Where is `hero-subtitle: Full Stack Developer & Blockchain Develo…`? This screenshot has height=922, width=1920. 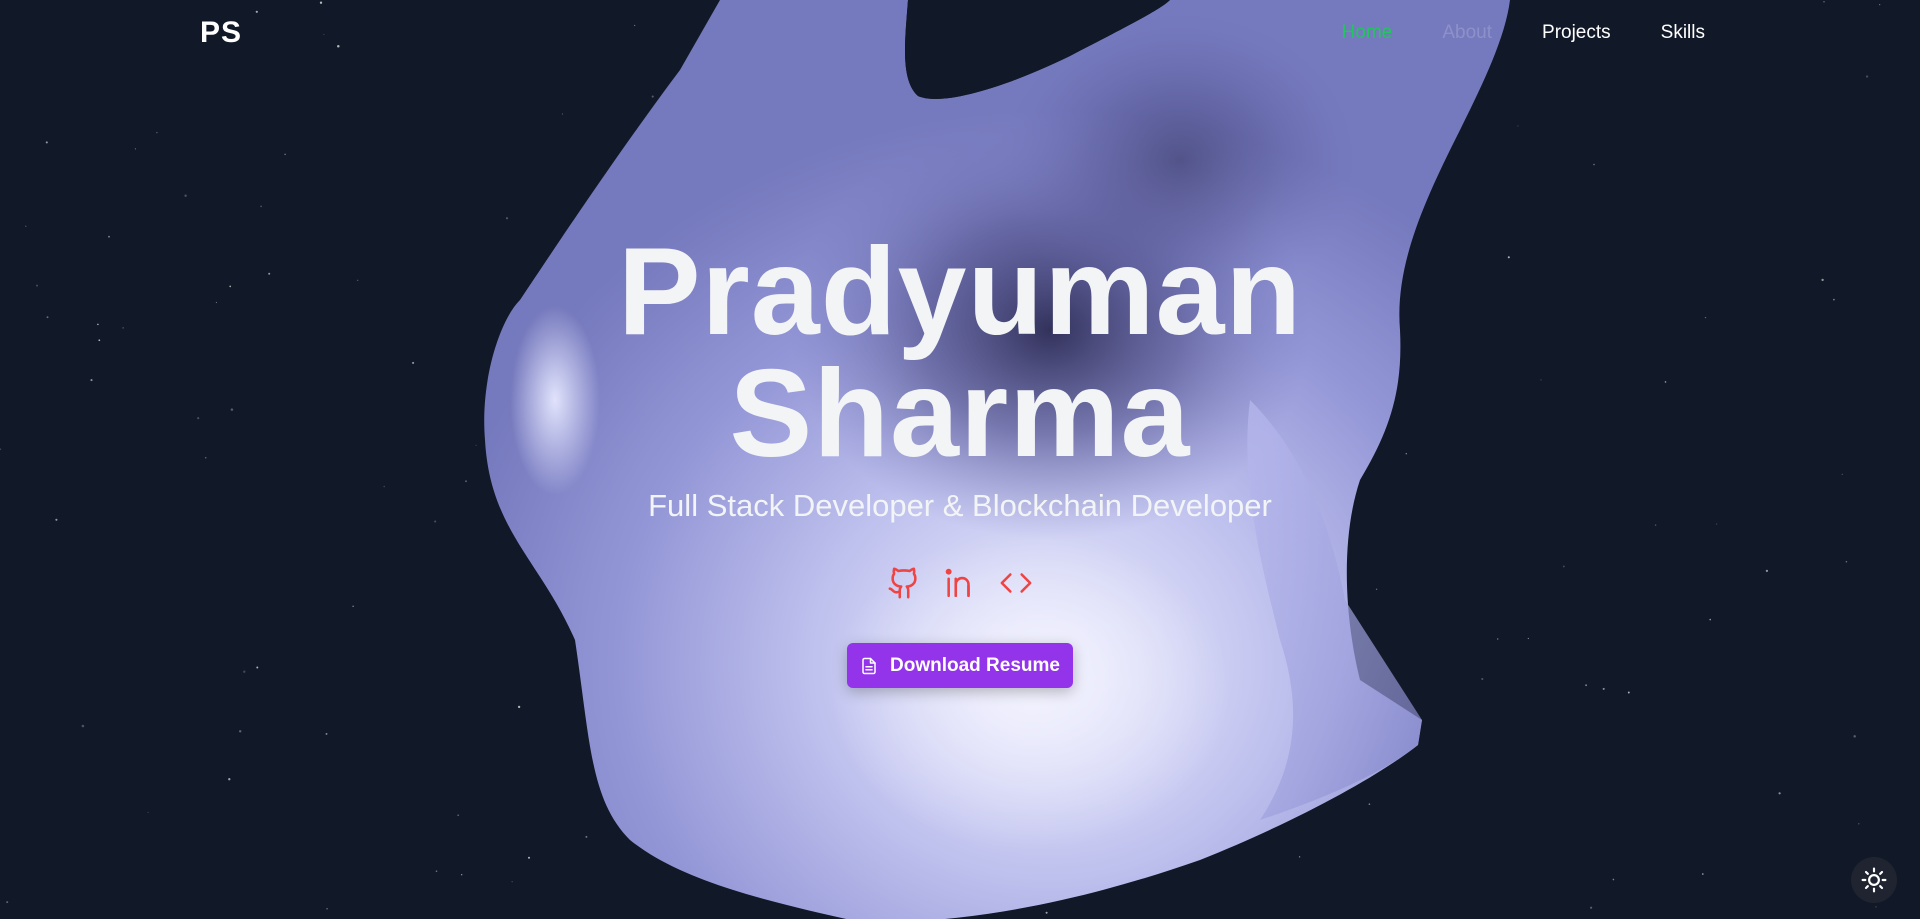 hero-subtitle: Full Stack Developer & Blockchain Develo… is located at coordinates (960, 505).